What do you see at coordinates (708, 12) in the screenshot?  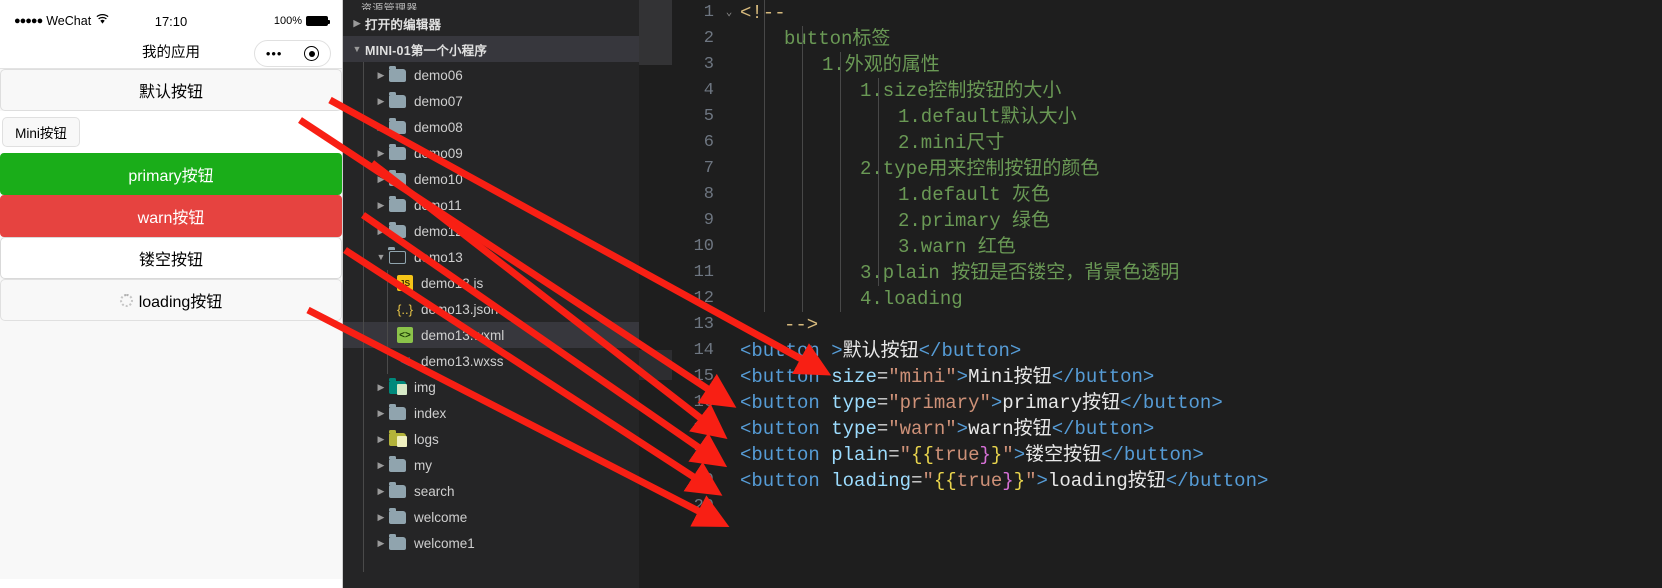 I see `line-number: 1` at bounding box center [708, 12].